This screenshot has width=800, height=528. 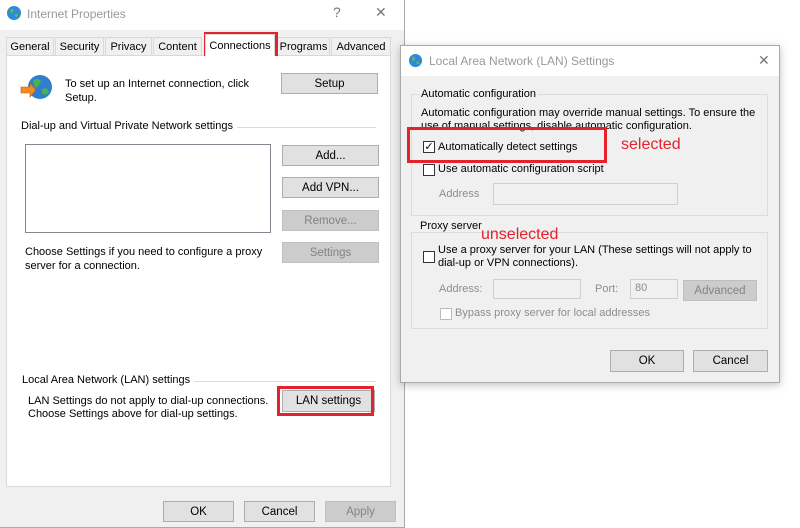 What do you see at coordinates (607, 289) in the screenshot?
I see `proxy-port-label: Port:` at bounding box center [607, 289].